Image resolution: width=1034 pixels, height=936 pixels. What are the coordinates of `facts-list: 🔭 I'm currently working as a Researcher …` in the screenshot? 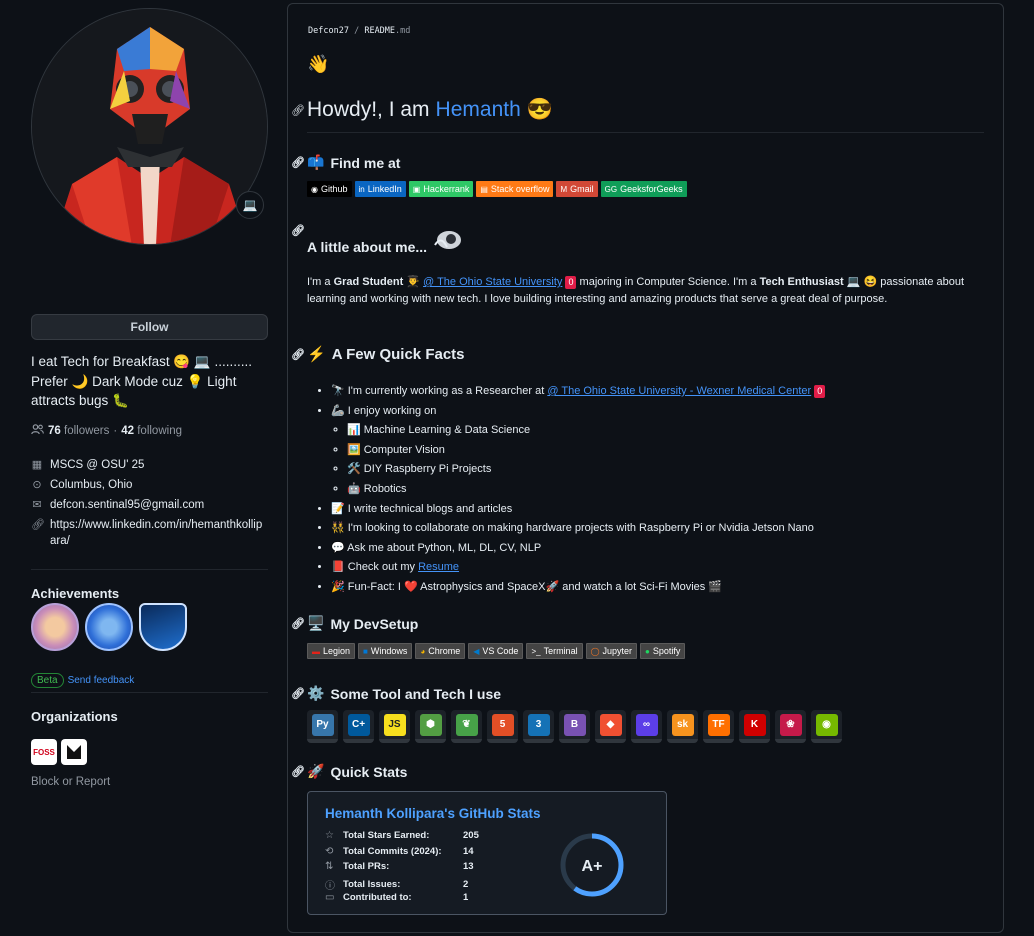 It's located at (656, 490).